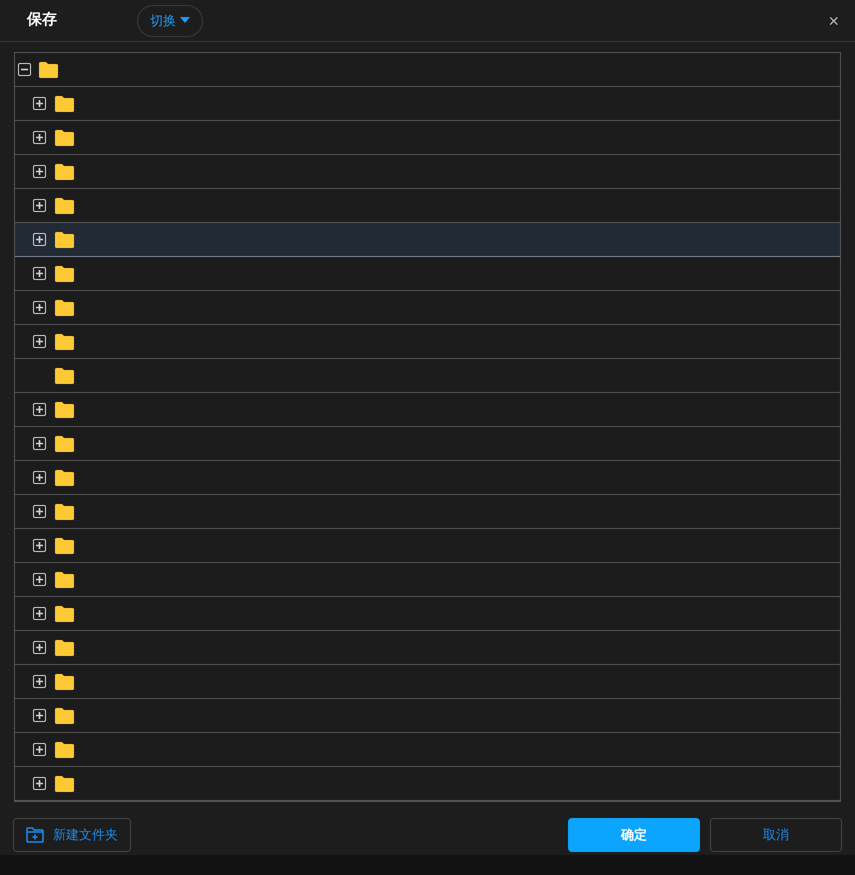  Describe the element at coordinates (24, 69) in the screenshot. I see `collapse-icon` at that location.